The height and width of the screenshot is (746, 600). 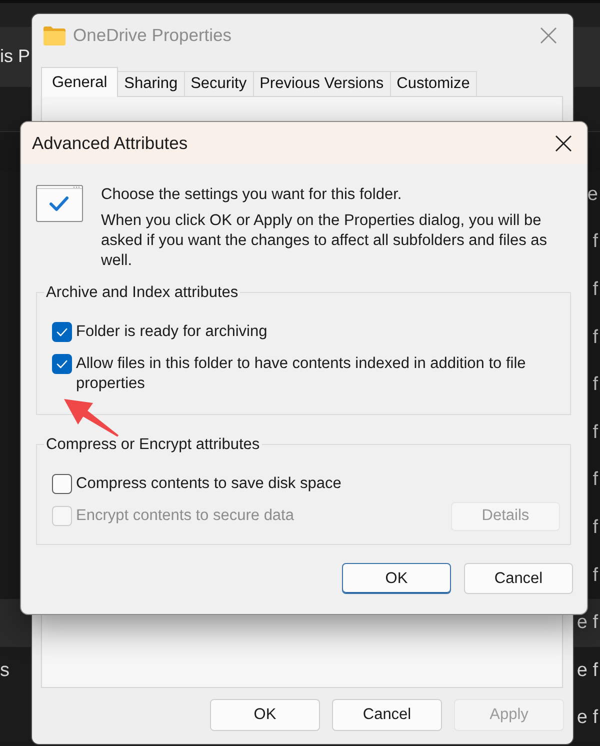 What do you see at coordinates (209, 484) in the screenshot?
I see `checkbox-label: Compress contents to save disk space` at bounding box center [209, 484].